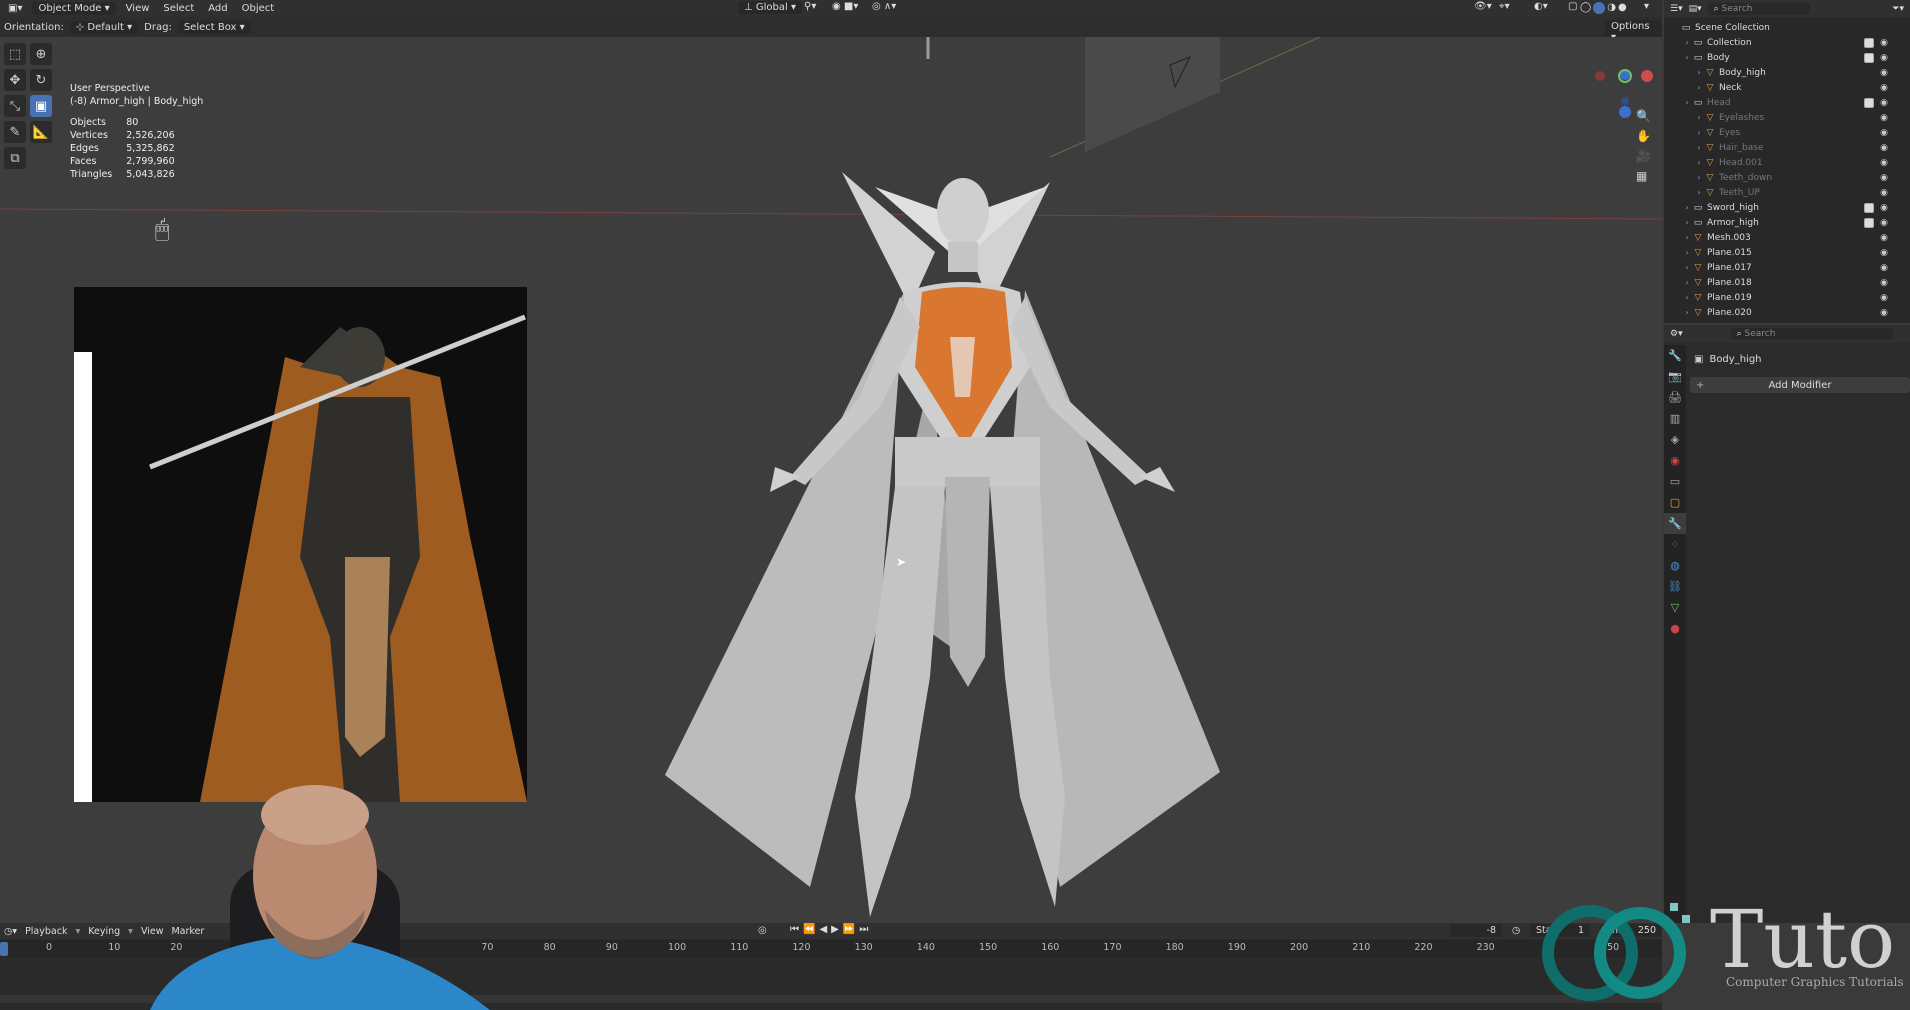 The height and width of the screenshot is (1010, 1910). What do you see at coordinates (1789, 192) in the screenshot?
I see `outliner-row: › ▽ Teeth_UP ◉` at bounding box center [1789, 192].